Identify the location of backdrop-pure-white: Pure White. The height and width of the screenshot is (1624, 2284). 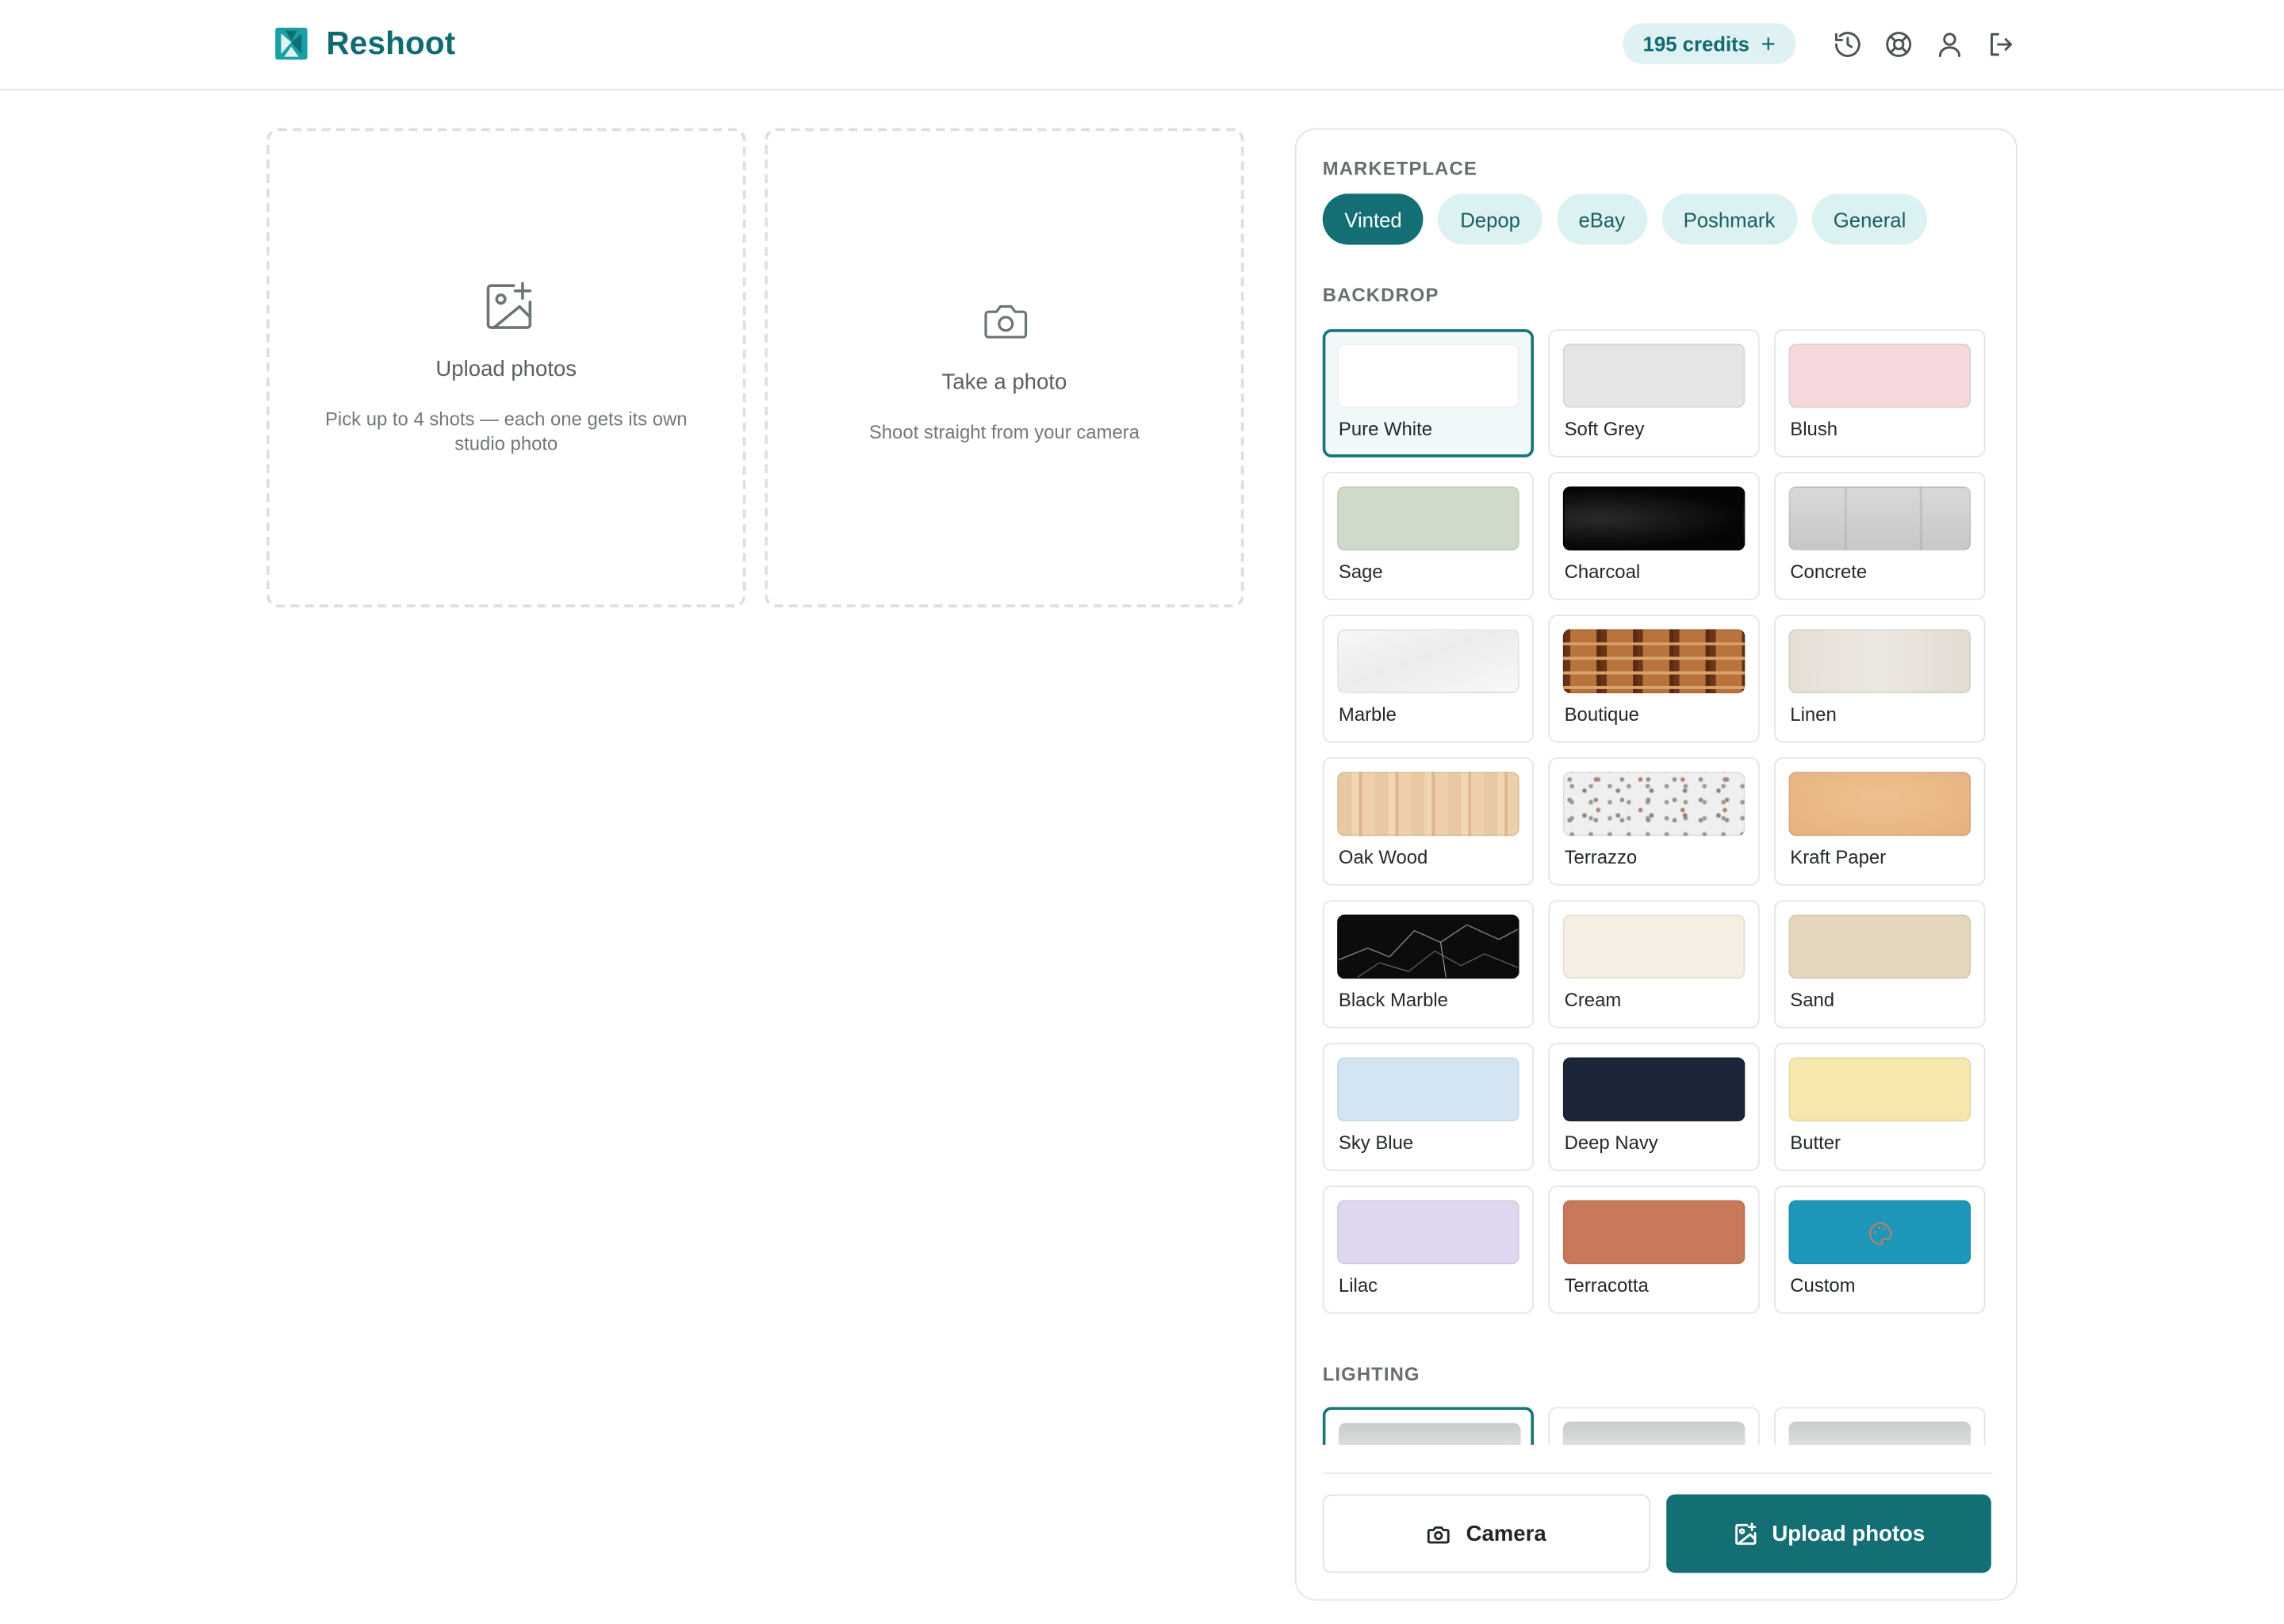
(1428, 393).